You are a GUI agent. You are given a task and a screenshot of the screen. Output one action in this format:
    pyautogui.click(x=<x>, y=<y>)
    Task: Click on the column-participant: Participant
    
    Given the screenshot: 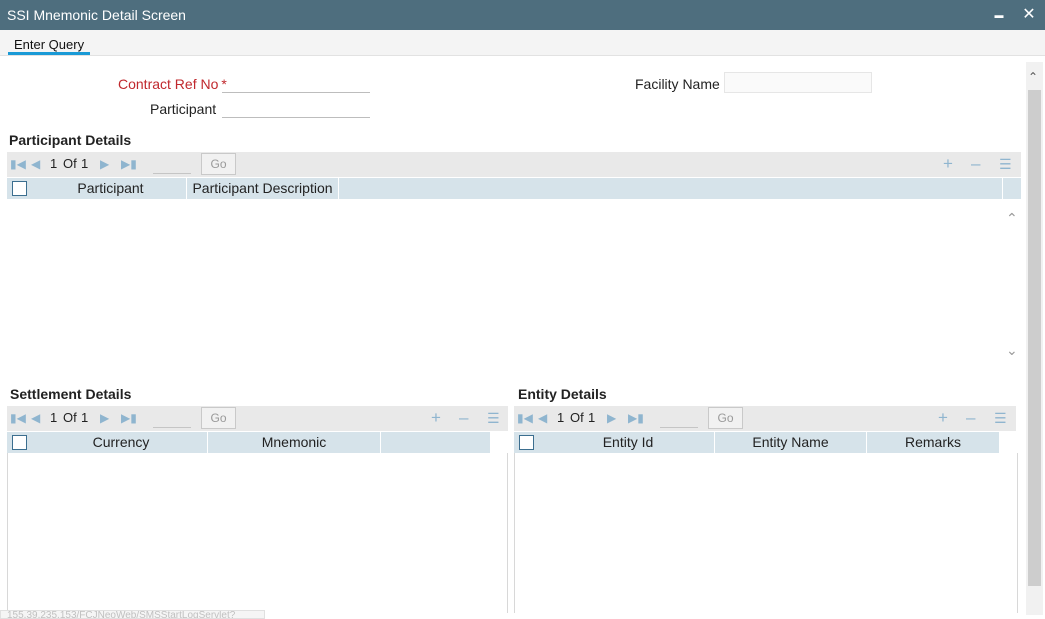 What is the action you would take?
    pyautogui.click(x=111, y=188)
    